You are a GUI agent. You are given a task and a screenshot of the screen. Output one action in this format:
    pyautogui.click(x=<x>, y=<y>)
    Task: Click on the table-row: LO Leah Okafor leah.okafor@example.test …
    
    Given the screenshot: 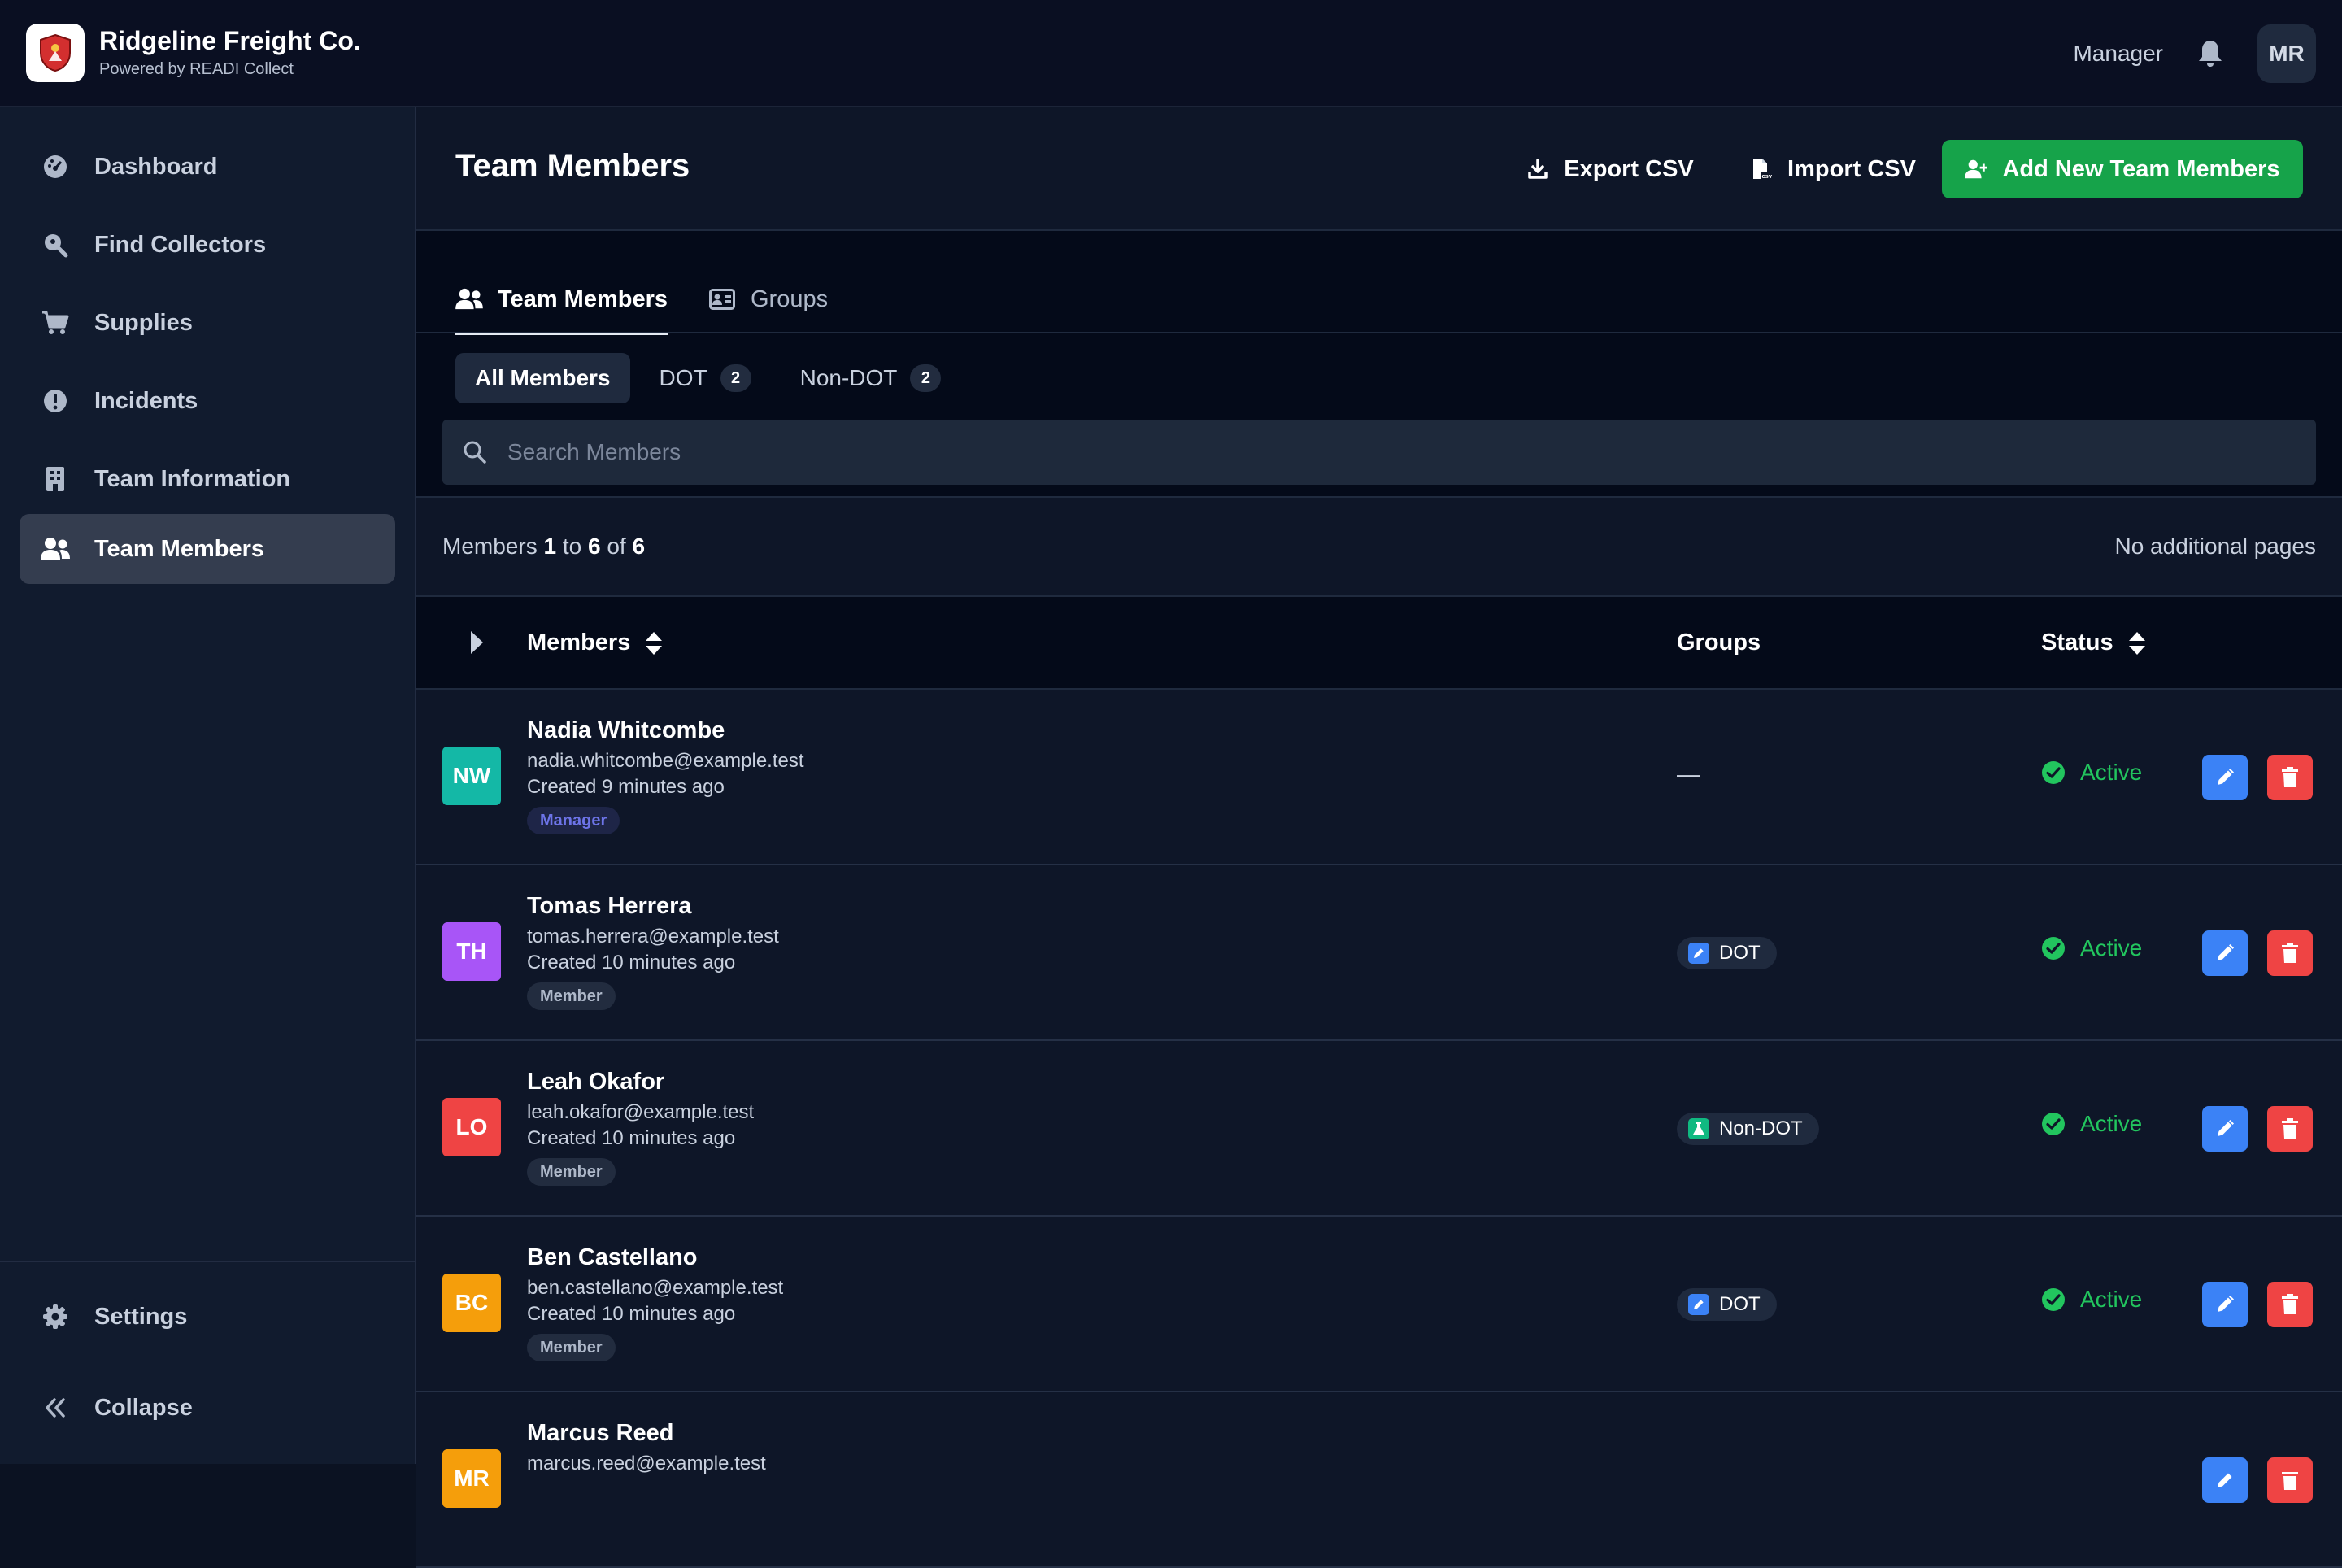 What is the action you would take?
    pyautogui.click(x=1379, y=1129)
    